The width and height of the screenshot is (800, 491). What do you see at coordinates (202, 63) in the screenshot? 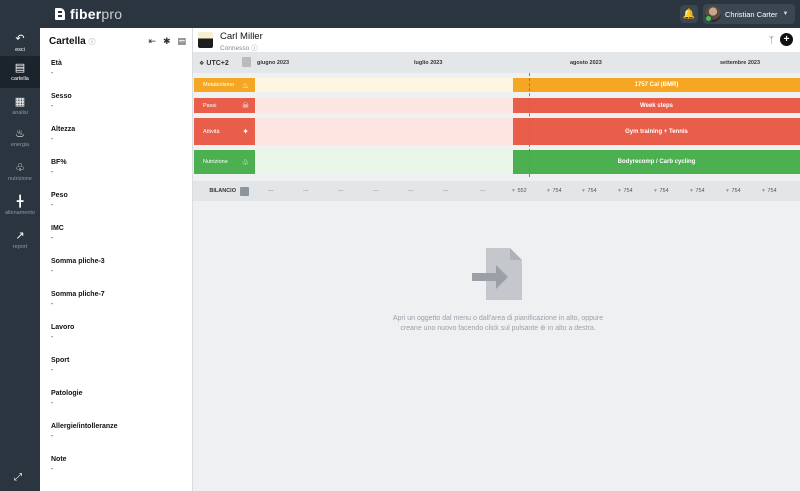
I see `info-icon: ❖` at bounding box center [202, 63].